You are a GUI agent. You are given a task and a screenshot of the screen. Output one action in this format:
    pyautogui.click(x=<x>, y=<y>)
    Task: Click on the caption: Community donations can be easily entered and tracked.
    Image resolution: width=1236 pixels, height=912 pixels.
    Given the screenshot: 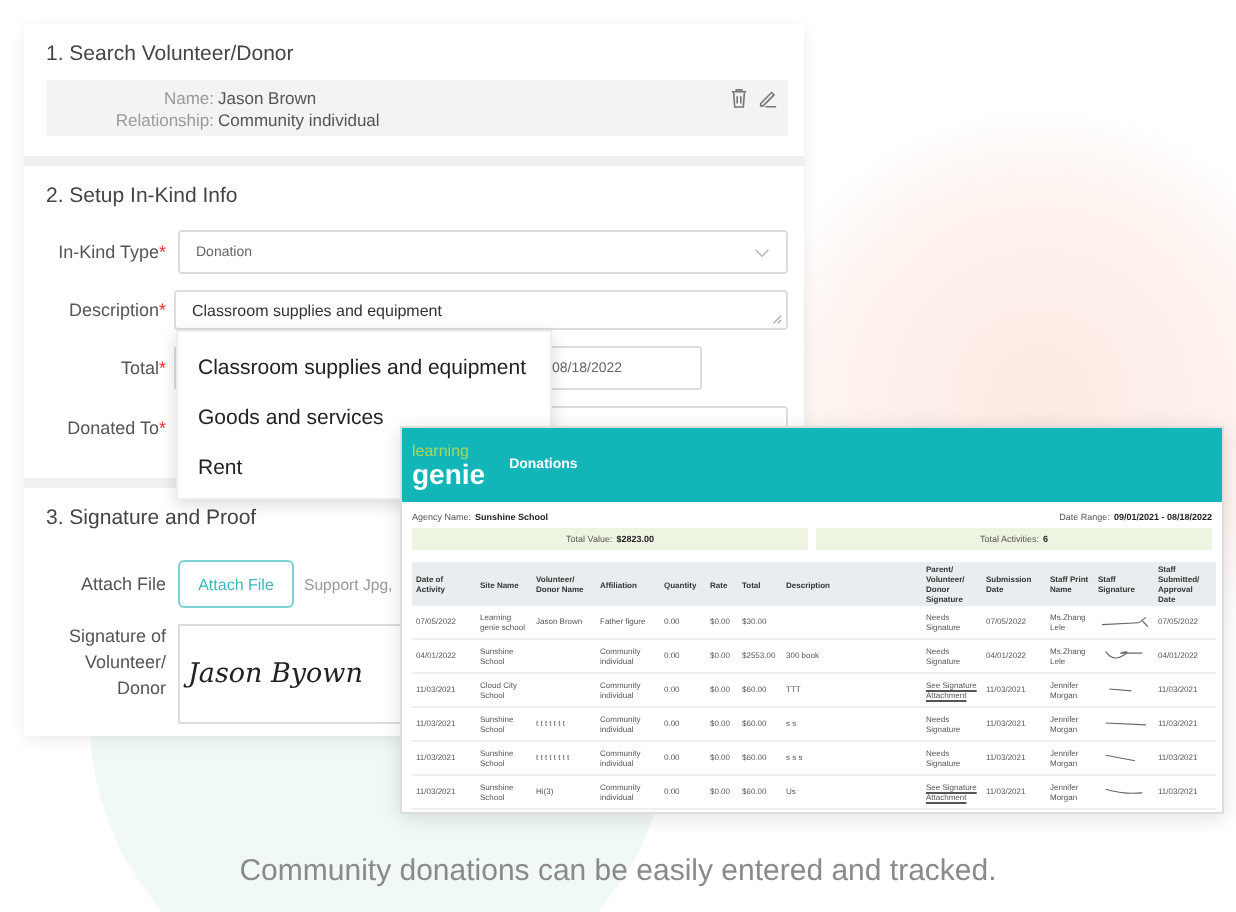 What is the action you would take?
    pyautogui.click(x=618, y=871)
    